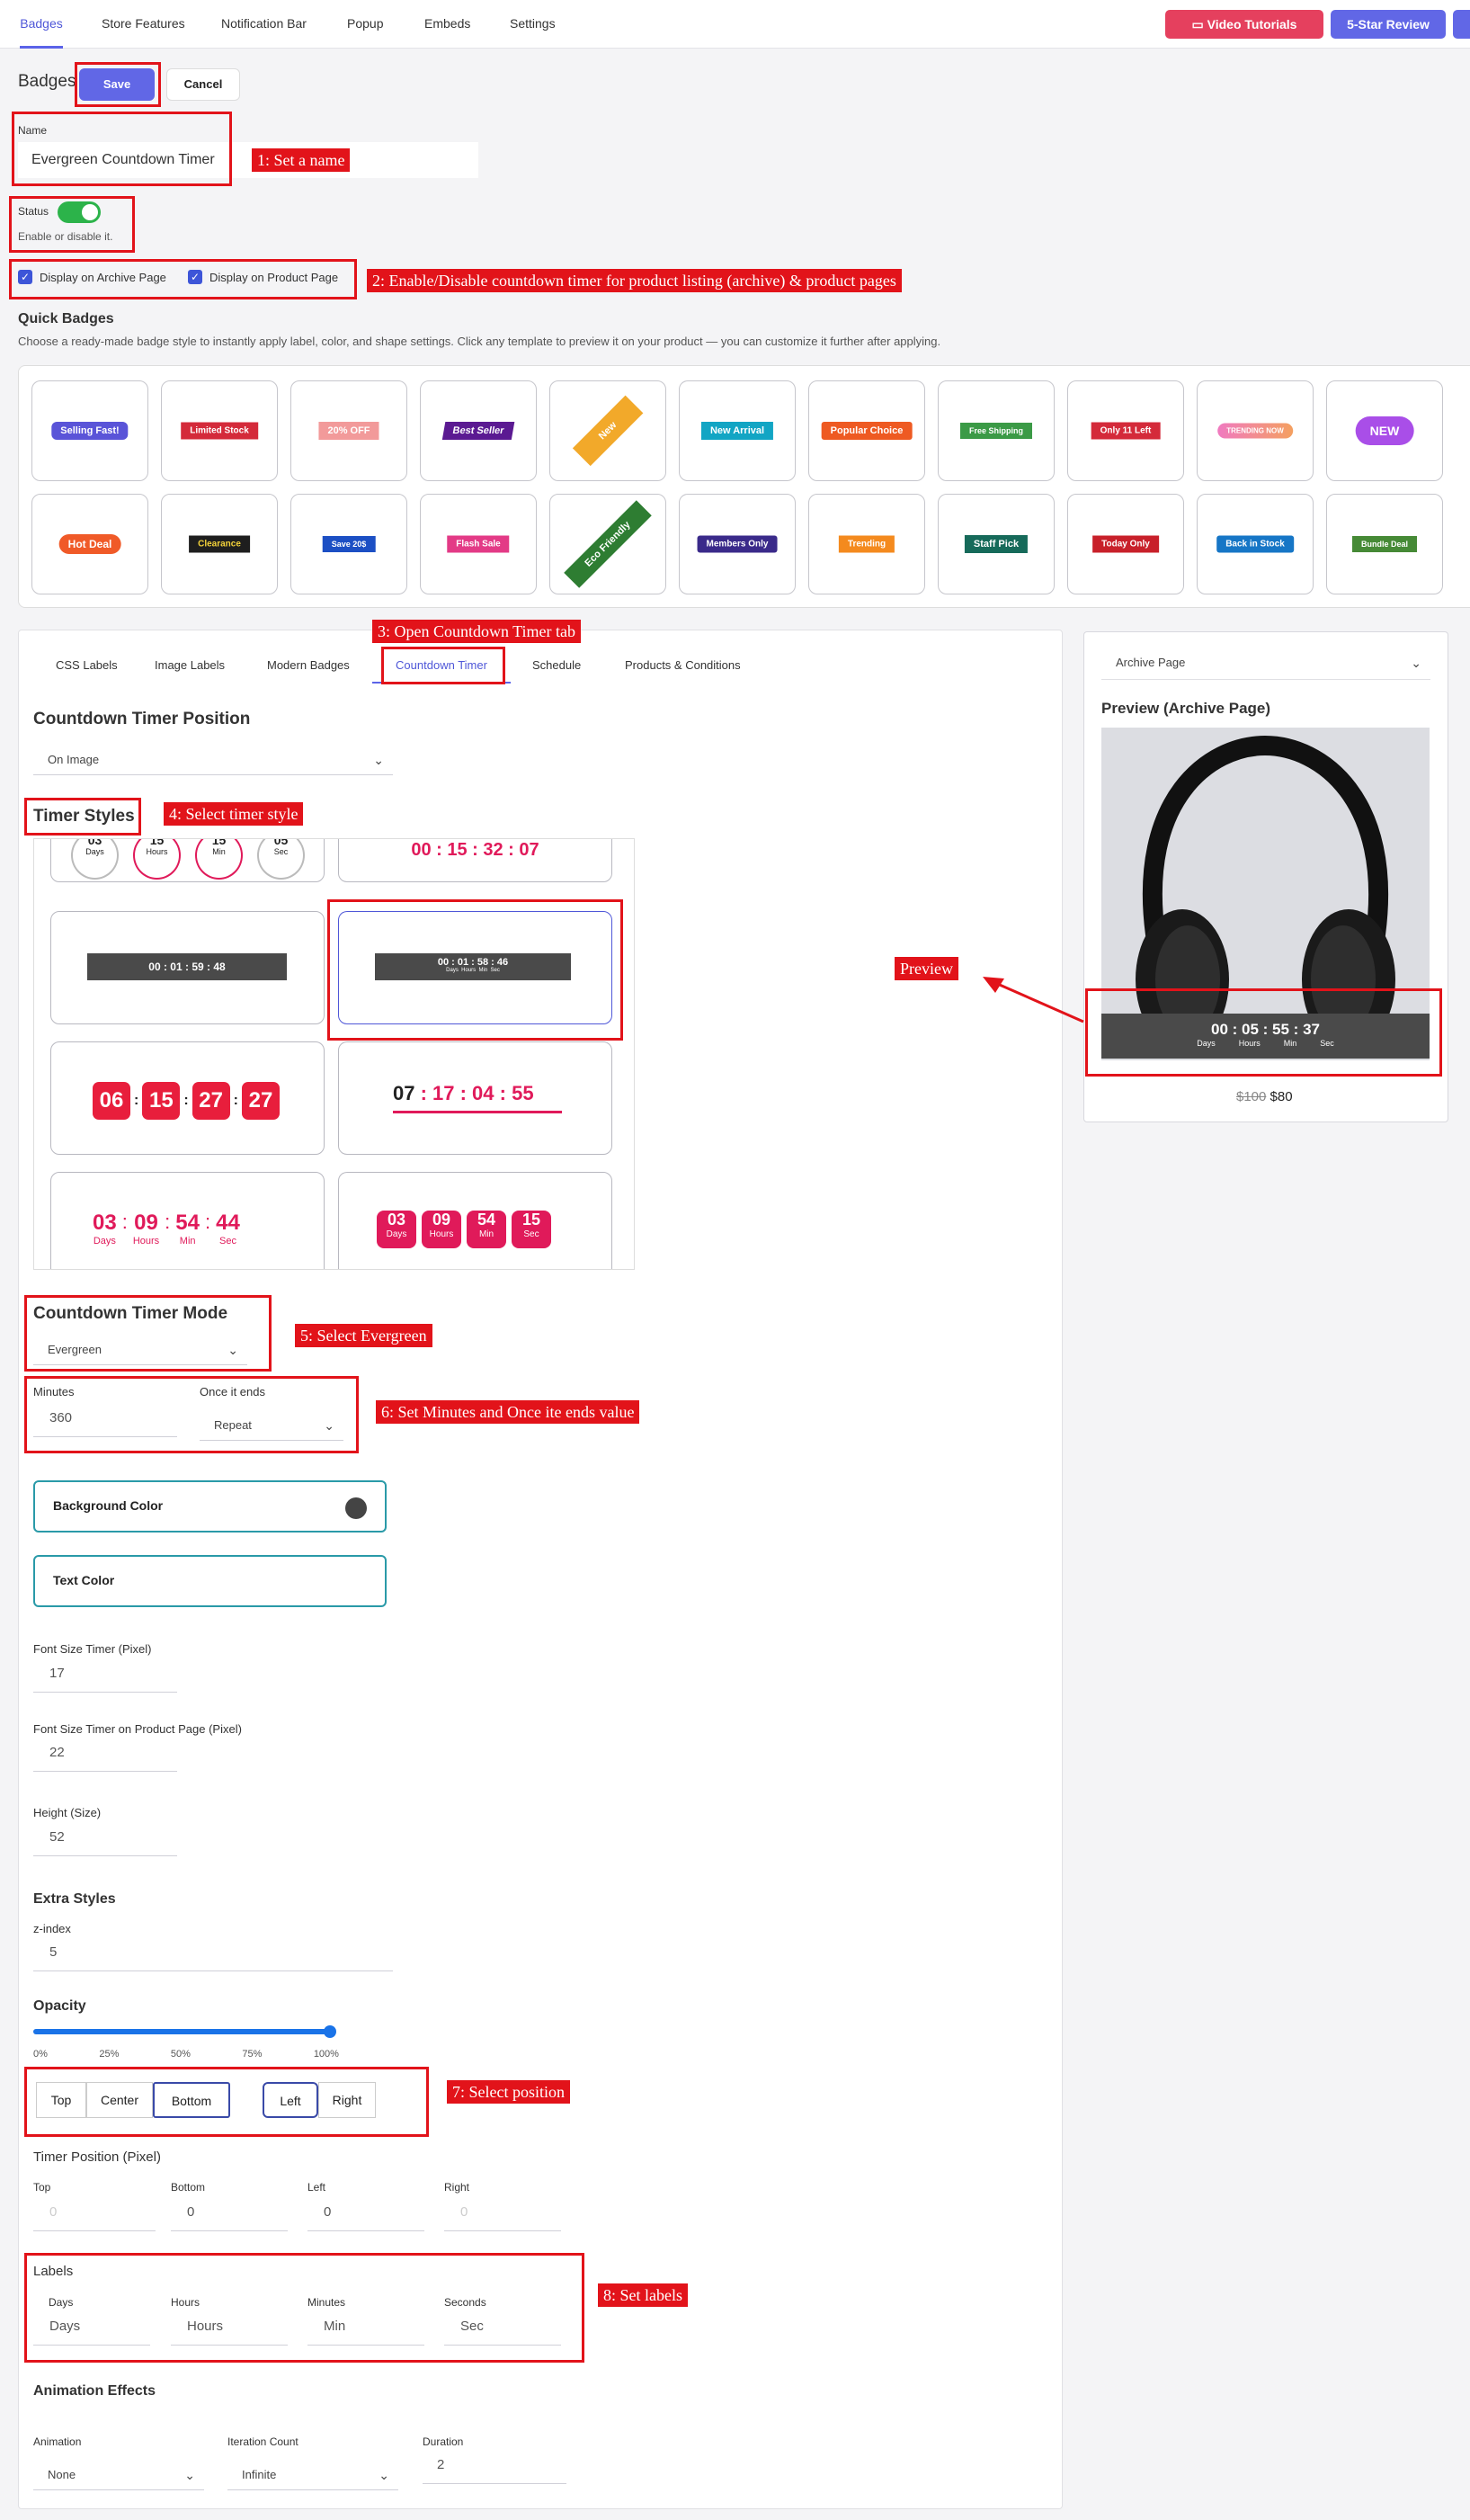  Describe the element at coordinates (58, 2441) in the screenshot. I see `animation-label: Animation` at that location.